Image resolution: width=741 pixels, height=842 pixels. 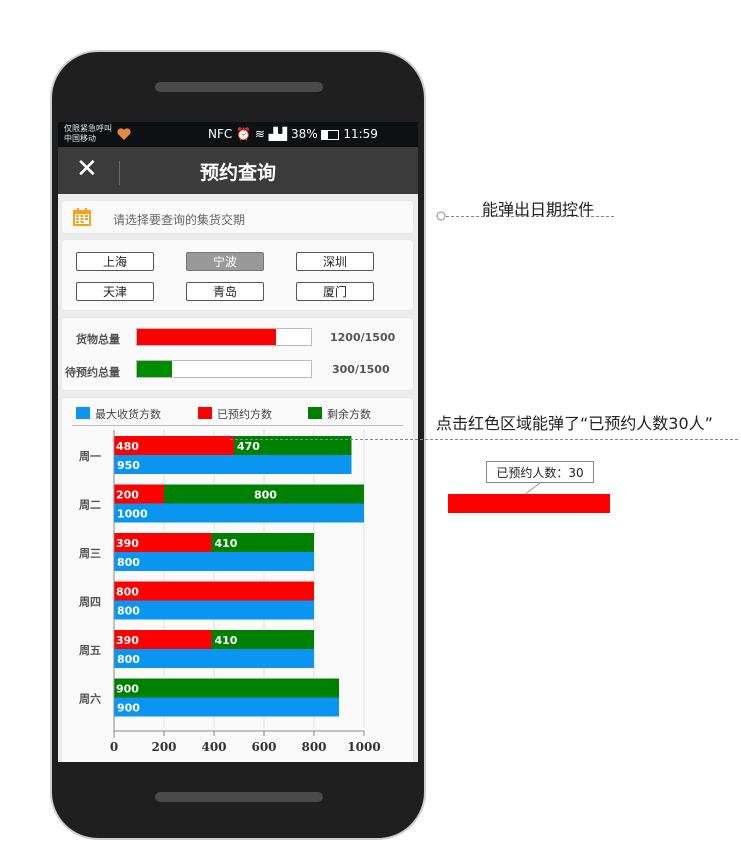 I want to click on goods-total-bar, so click(x=224, y=337).